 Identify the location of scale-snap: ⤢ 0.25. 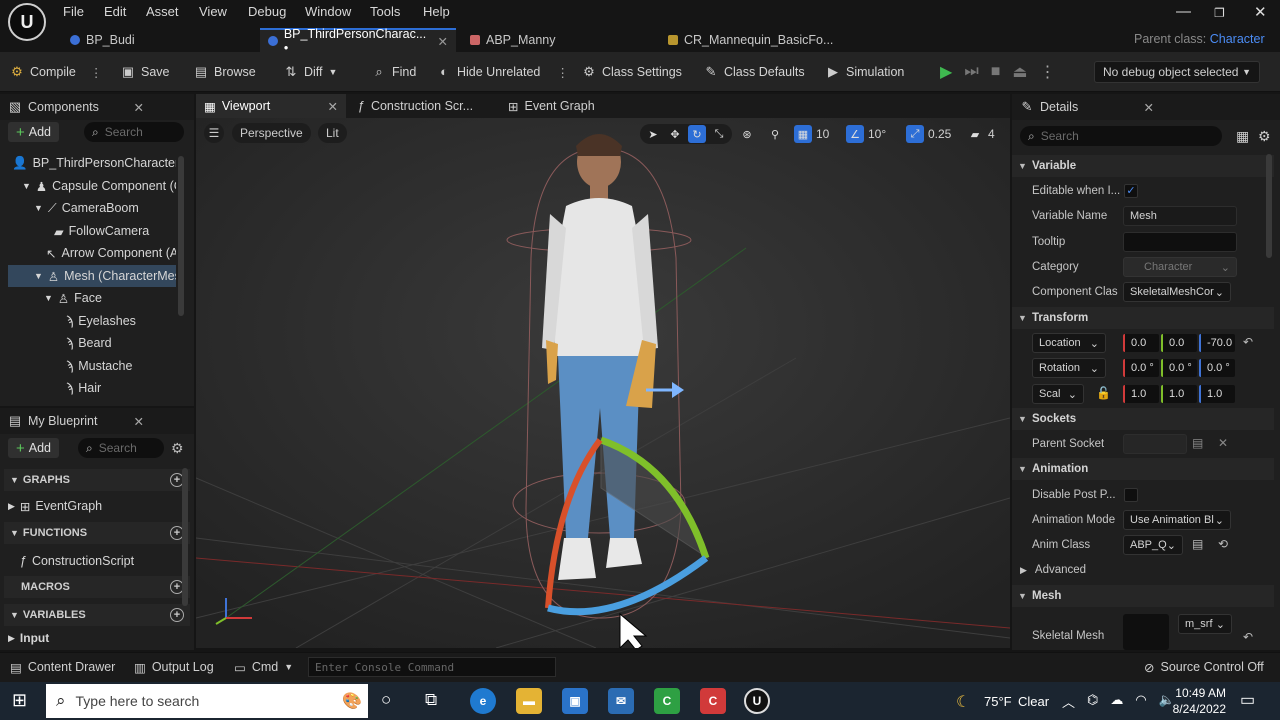
(928, 134).